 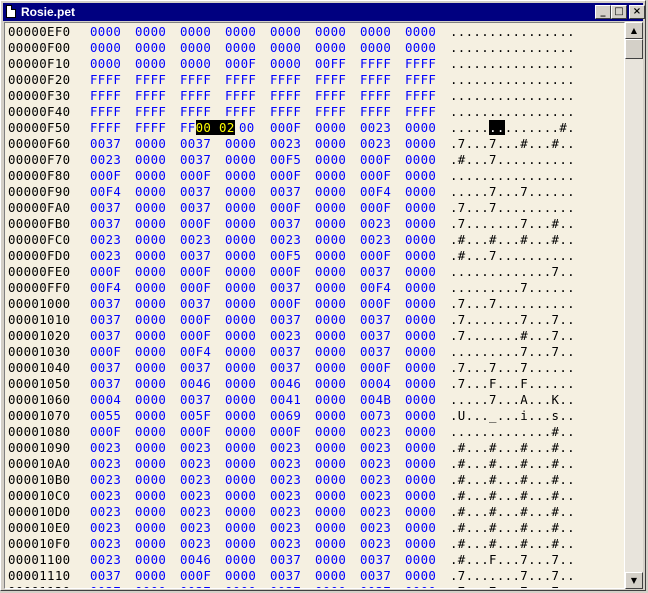 I want to click on hex-words: 0037 0000 000F 0000 0023 0000 0037 0000, so click(x=270, y=336).